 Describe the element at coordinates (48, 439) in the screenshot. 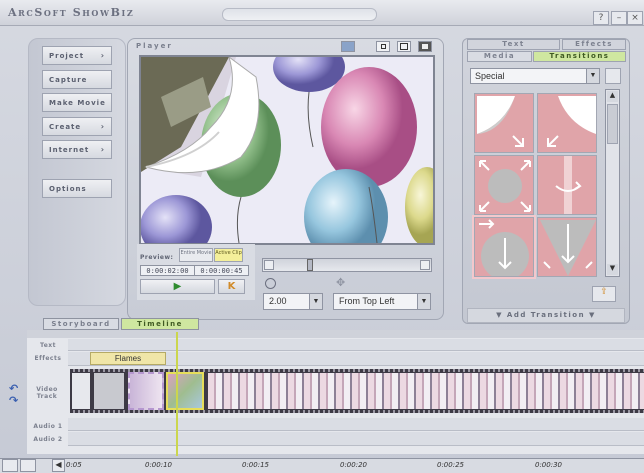

I see `row-label-audio2: Audio 2` at that location.